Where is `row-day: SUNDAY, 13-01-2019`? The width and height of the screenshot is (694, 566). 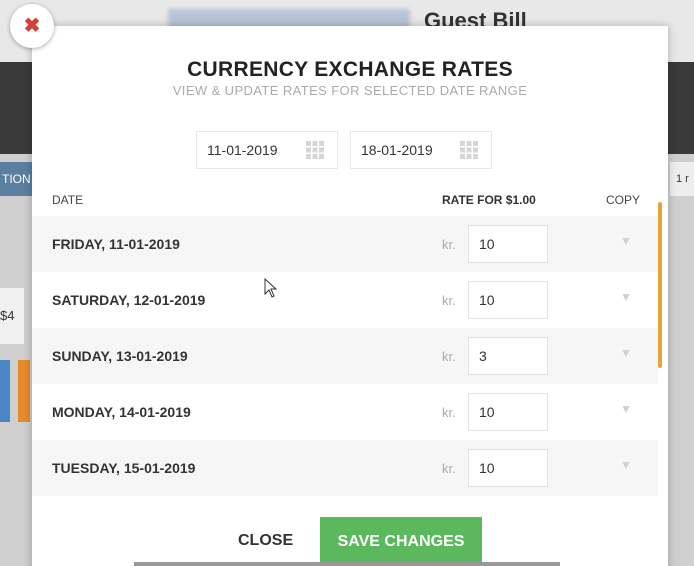 row-day: SUNDAY, 13-01-2019 is located at coordinates (120, 356).